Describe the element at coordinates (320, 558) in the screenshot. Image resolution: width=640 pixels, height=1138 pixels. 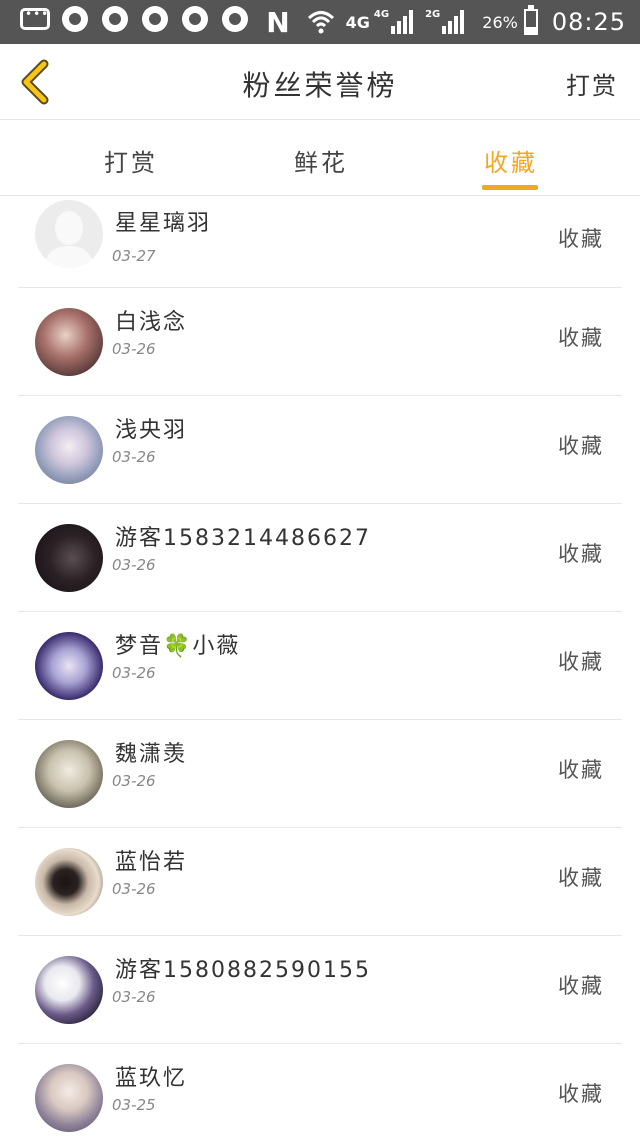
I see `list-item: 游客1583214486627 03-26 收藏` at that location.